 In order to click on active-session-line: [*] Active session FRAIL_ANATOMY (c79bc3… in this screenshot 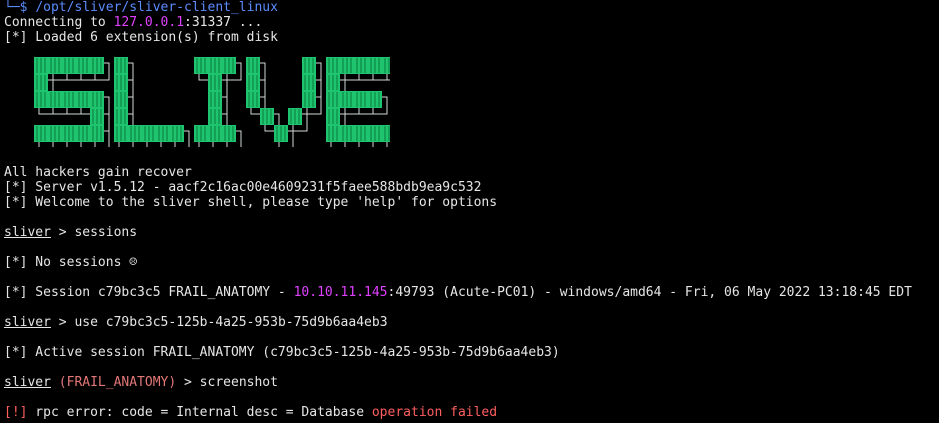, I will do `click(282, 352)`.